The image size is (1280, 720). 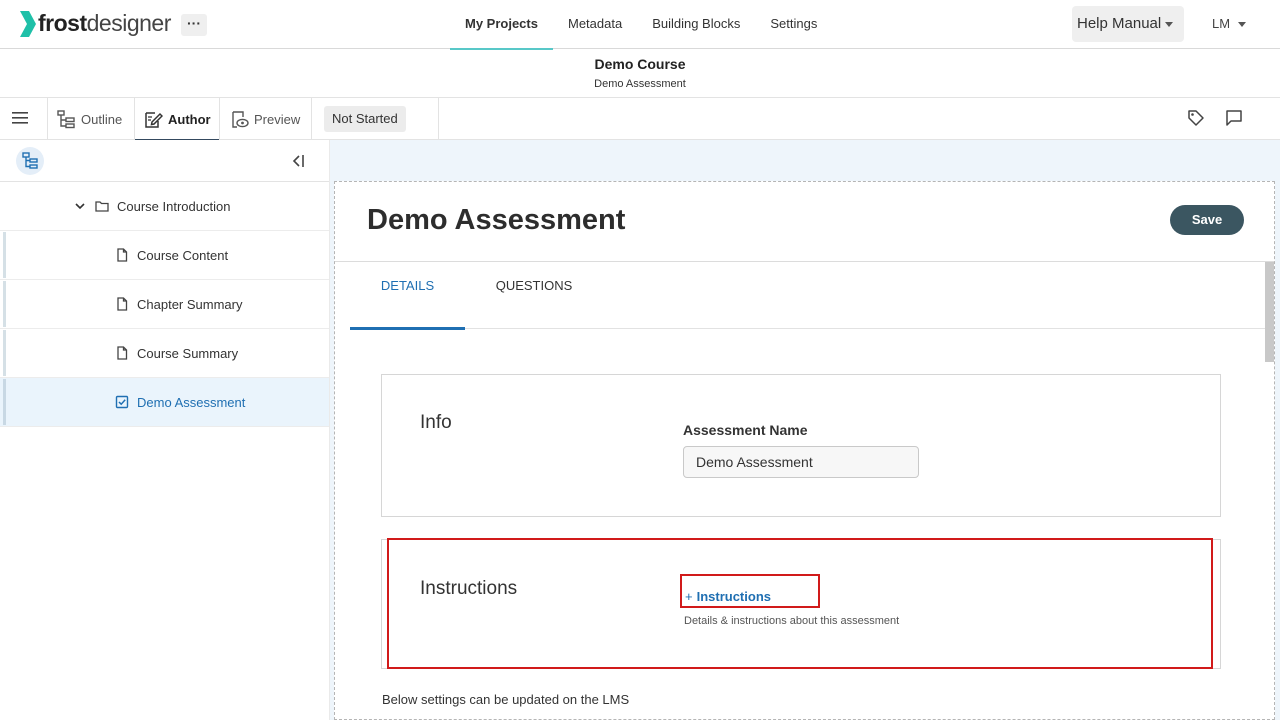 What do you see at coordinates (534, 285) in the screenshot?
I see `tab-questions-label: QUESTIONS` at bounding box center [534, 285].